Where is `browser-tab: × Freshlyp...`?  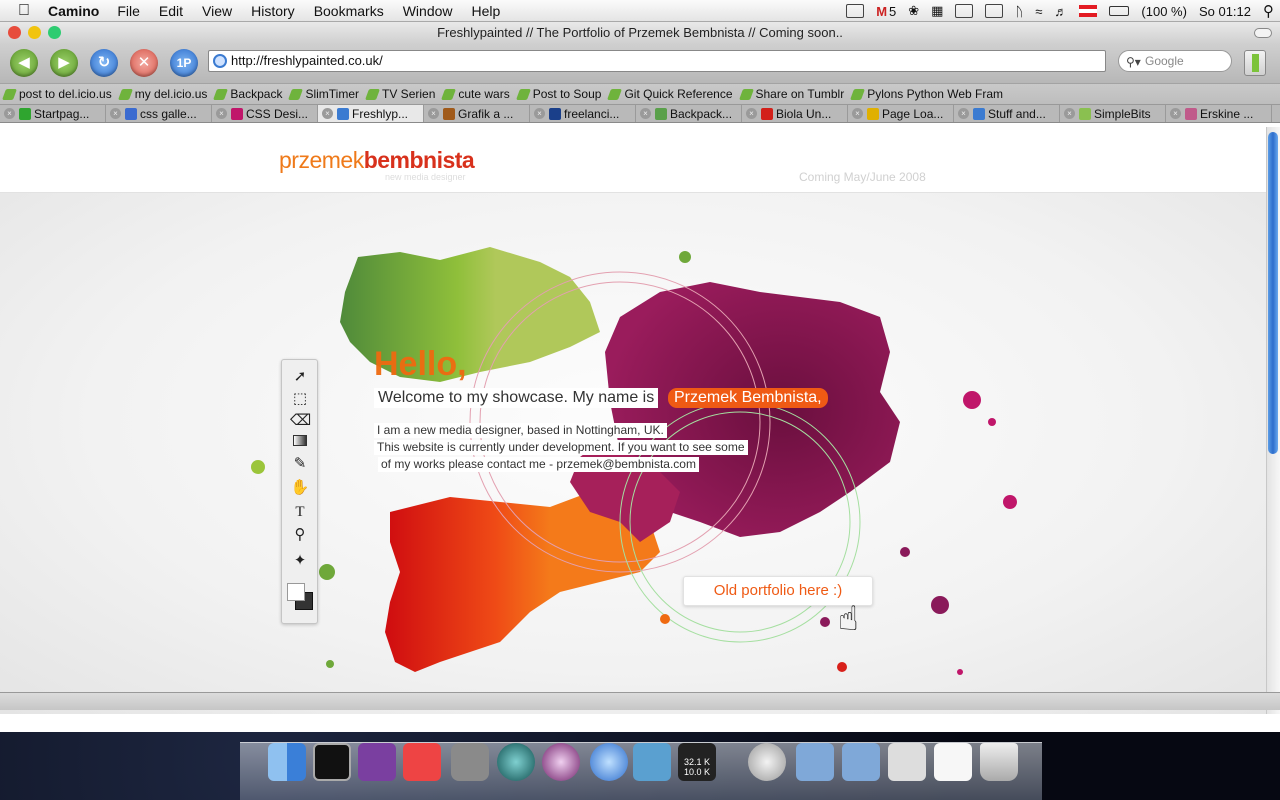
browser-tab: × Freshlyp... is located at coordinates (371, 113).